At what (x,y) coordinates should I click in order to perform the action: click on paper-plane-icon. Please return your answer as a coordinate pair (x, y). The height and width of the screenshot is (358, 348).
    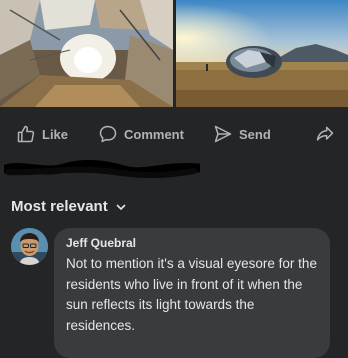
    Looking at the image, I should click on (223, 134).